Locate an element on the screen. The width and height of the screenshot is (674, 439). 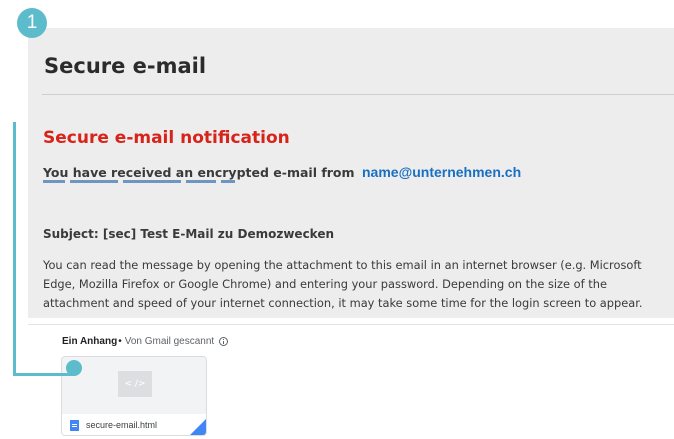
scan-label: Von Gmail gescannt is located at coordinates (169, 341).